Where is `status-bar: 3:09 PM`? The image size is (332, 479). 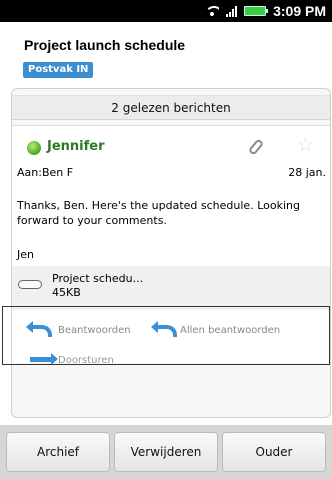 status-bar: 3:09 PM is located at coordinates (166, 11).